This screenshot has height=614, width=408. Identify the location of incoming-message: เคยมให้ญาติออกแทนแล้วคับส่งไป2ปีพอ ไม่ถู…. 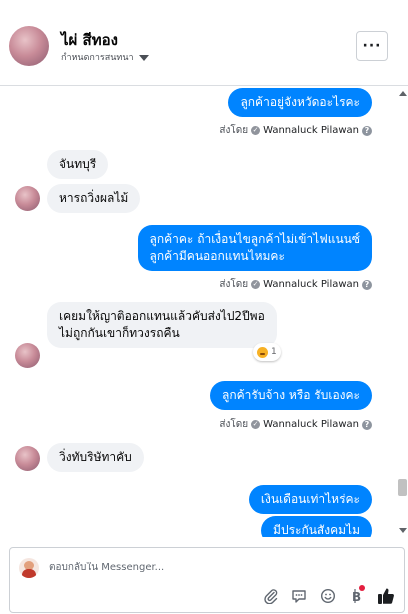
(162, 325).